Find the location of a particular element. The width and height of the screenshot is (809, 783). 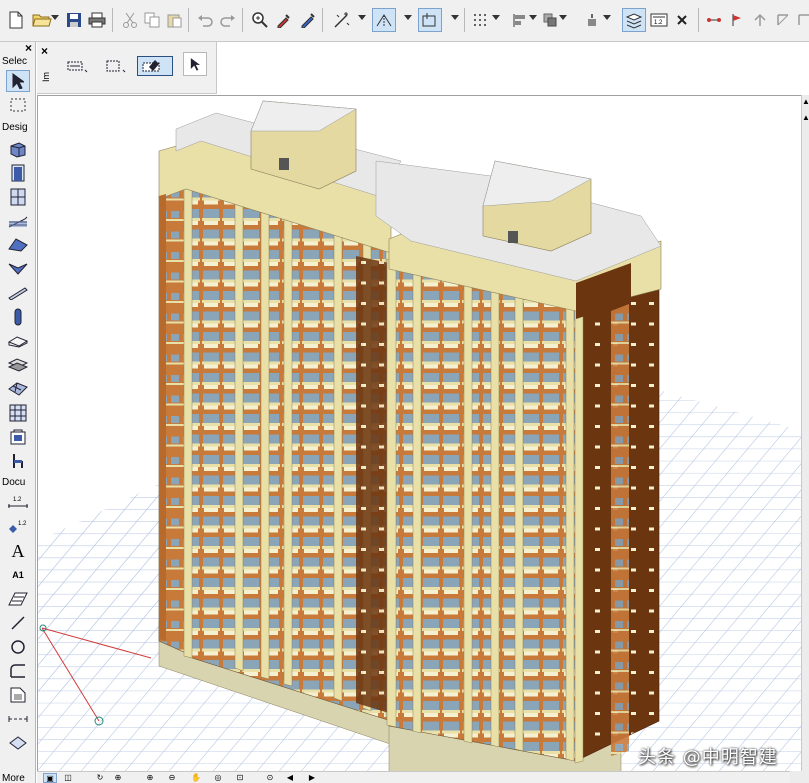

level-dimension-value-label: 1.2 is located at coordinates (22, 524).